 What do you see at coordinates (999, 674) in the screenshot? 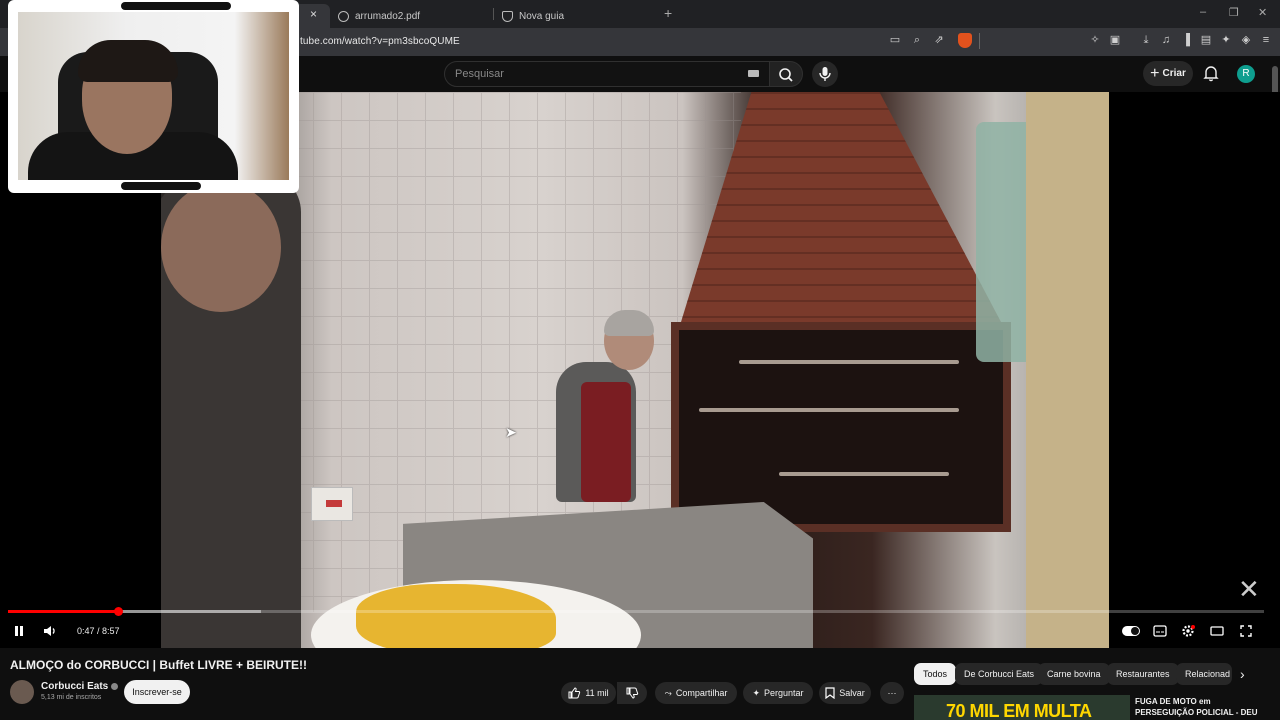
I see `chip-channel: De Corbucci Eats` at bounding box center [999, 674].